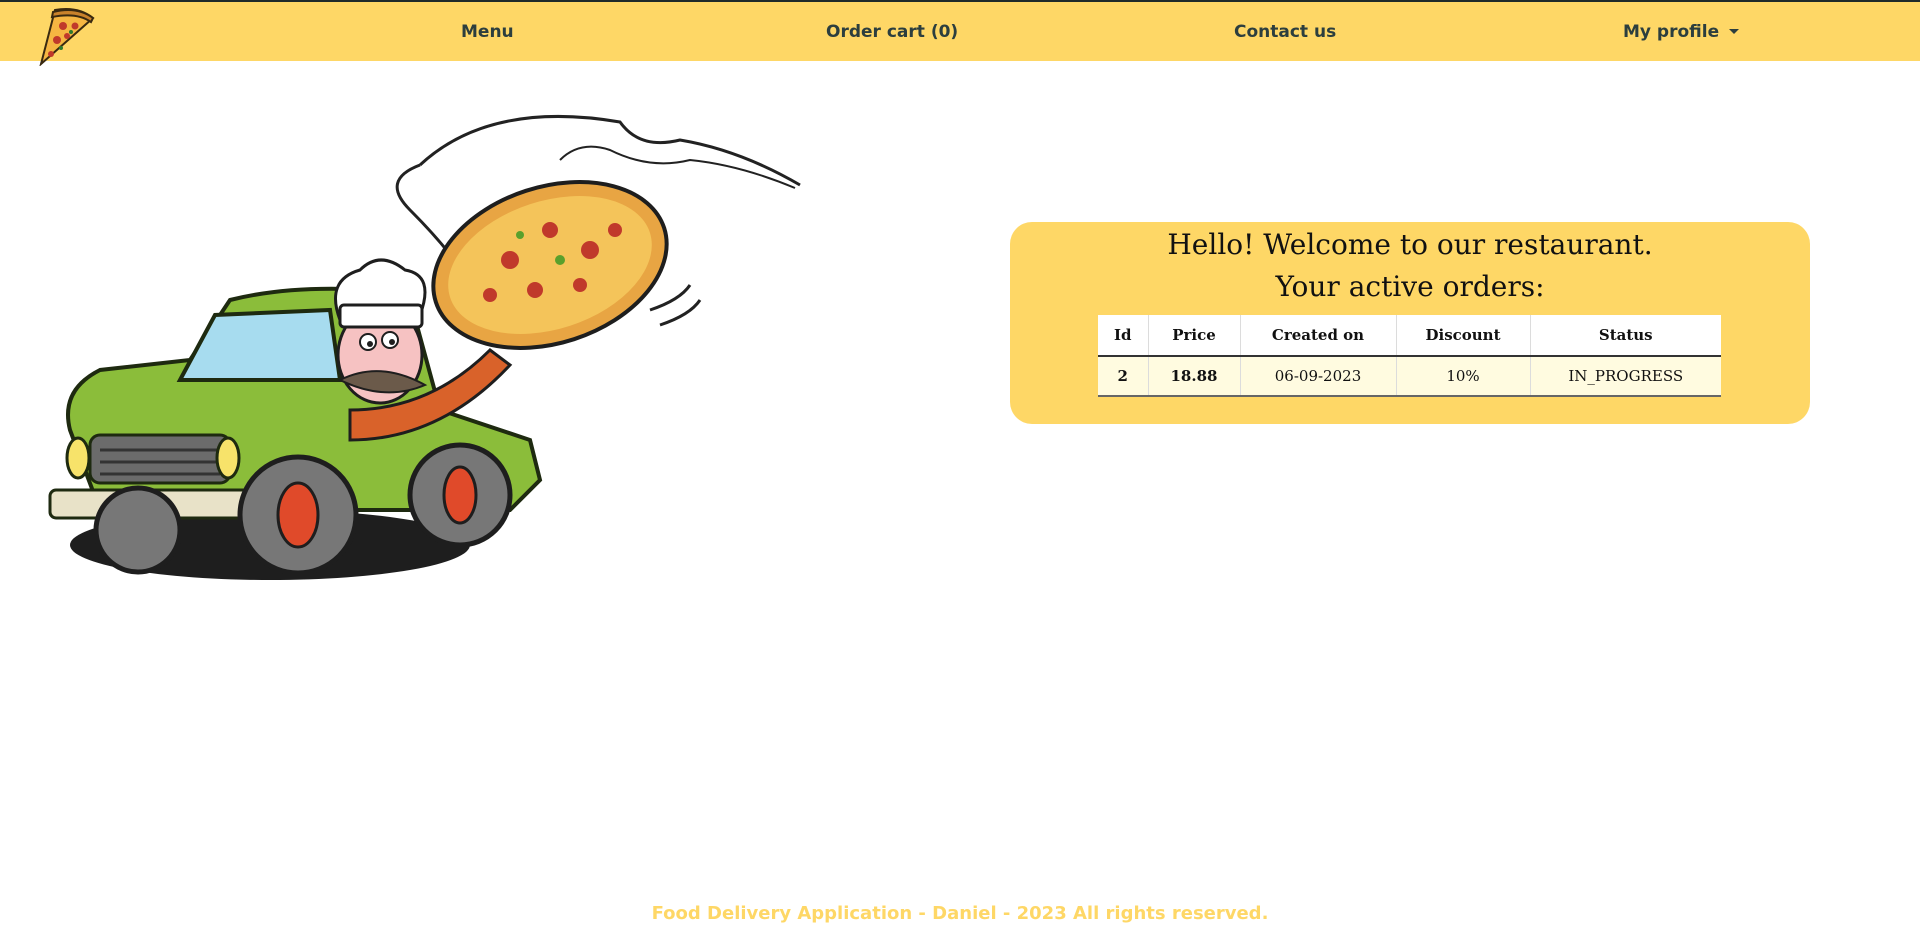 Image resolution: width=1920 pixels, height=933 pixels. I want to click on nav-profile-dropdown: My profile, so click(1681, 32).